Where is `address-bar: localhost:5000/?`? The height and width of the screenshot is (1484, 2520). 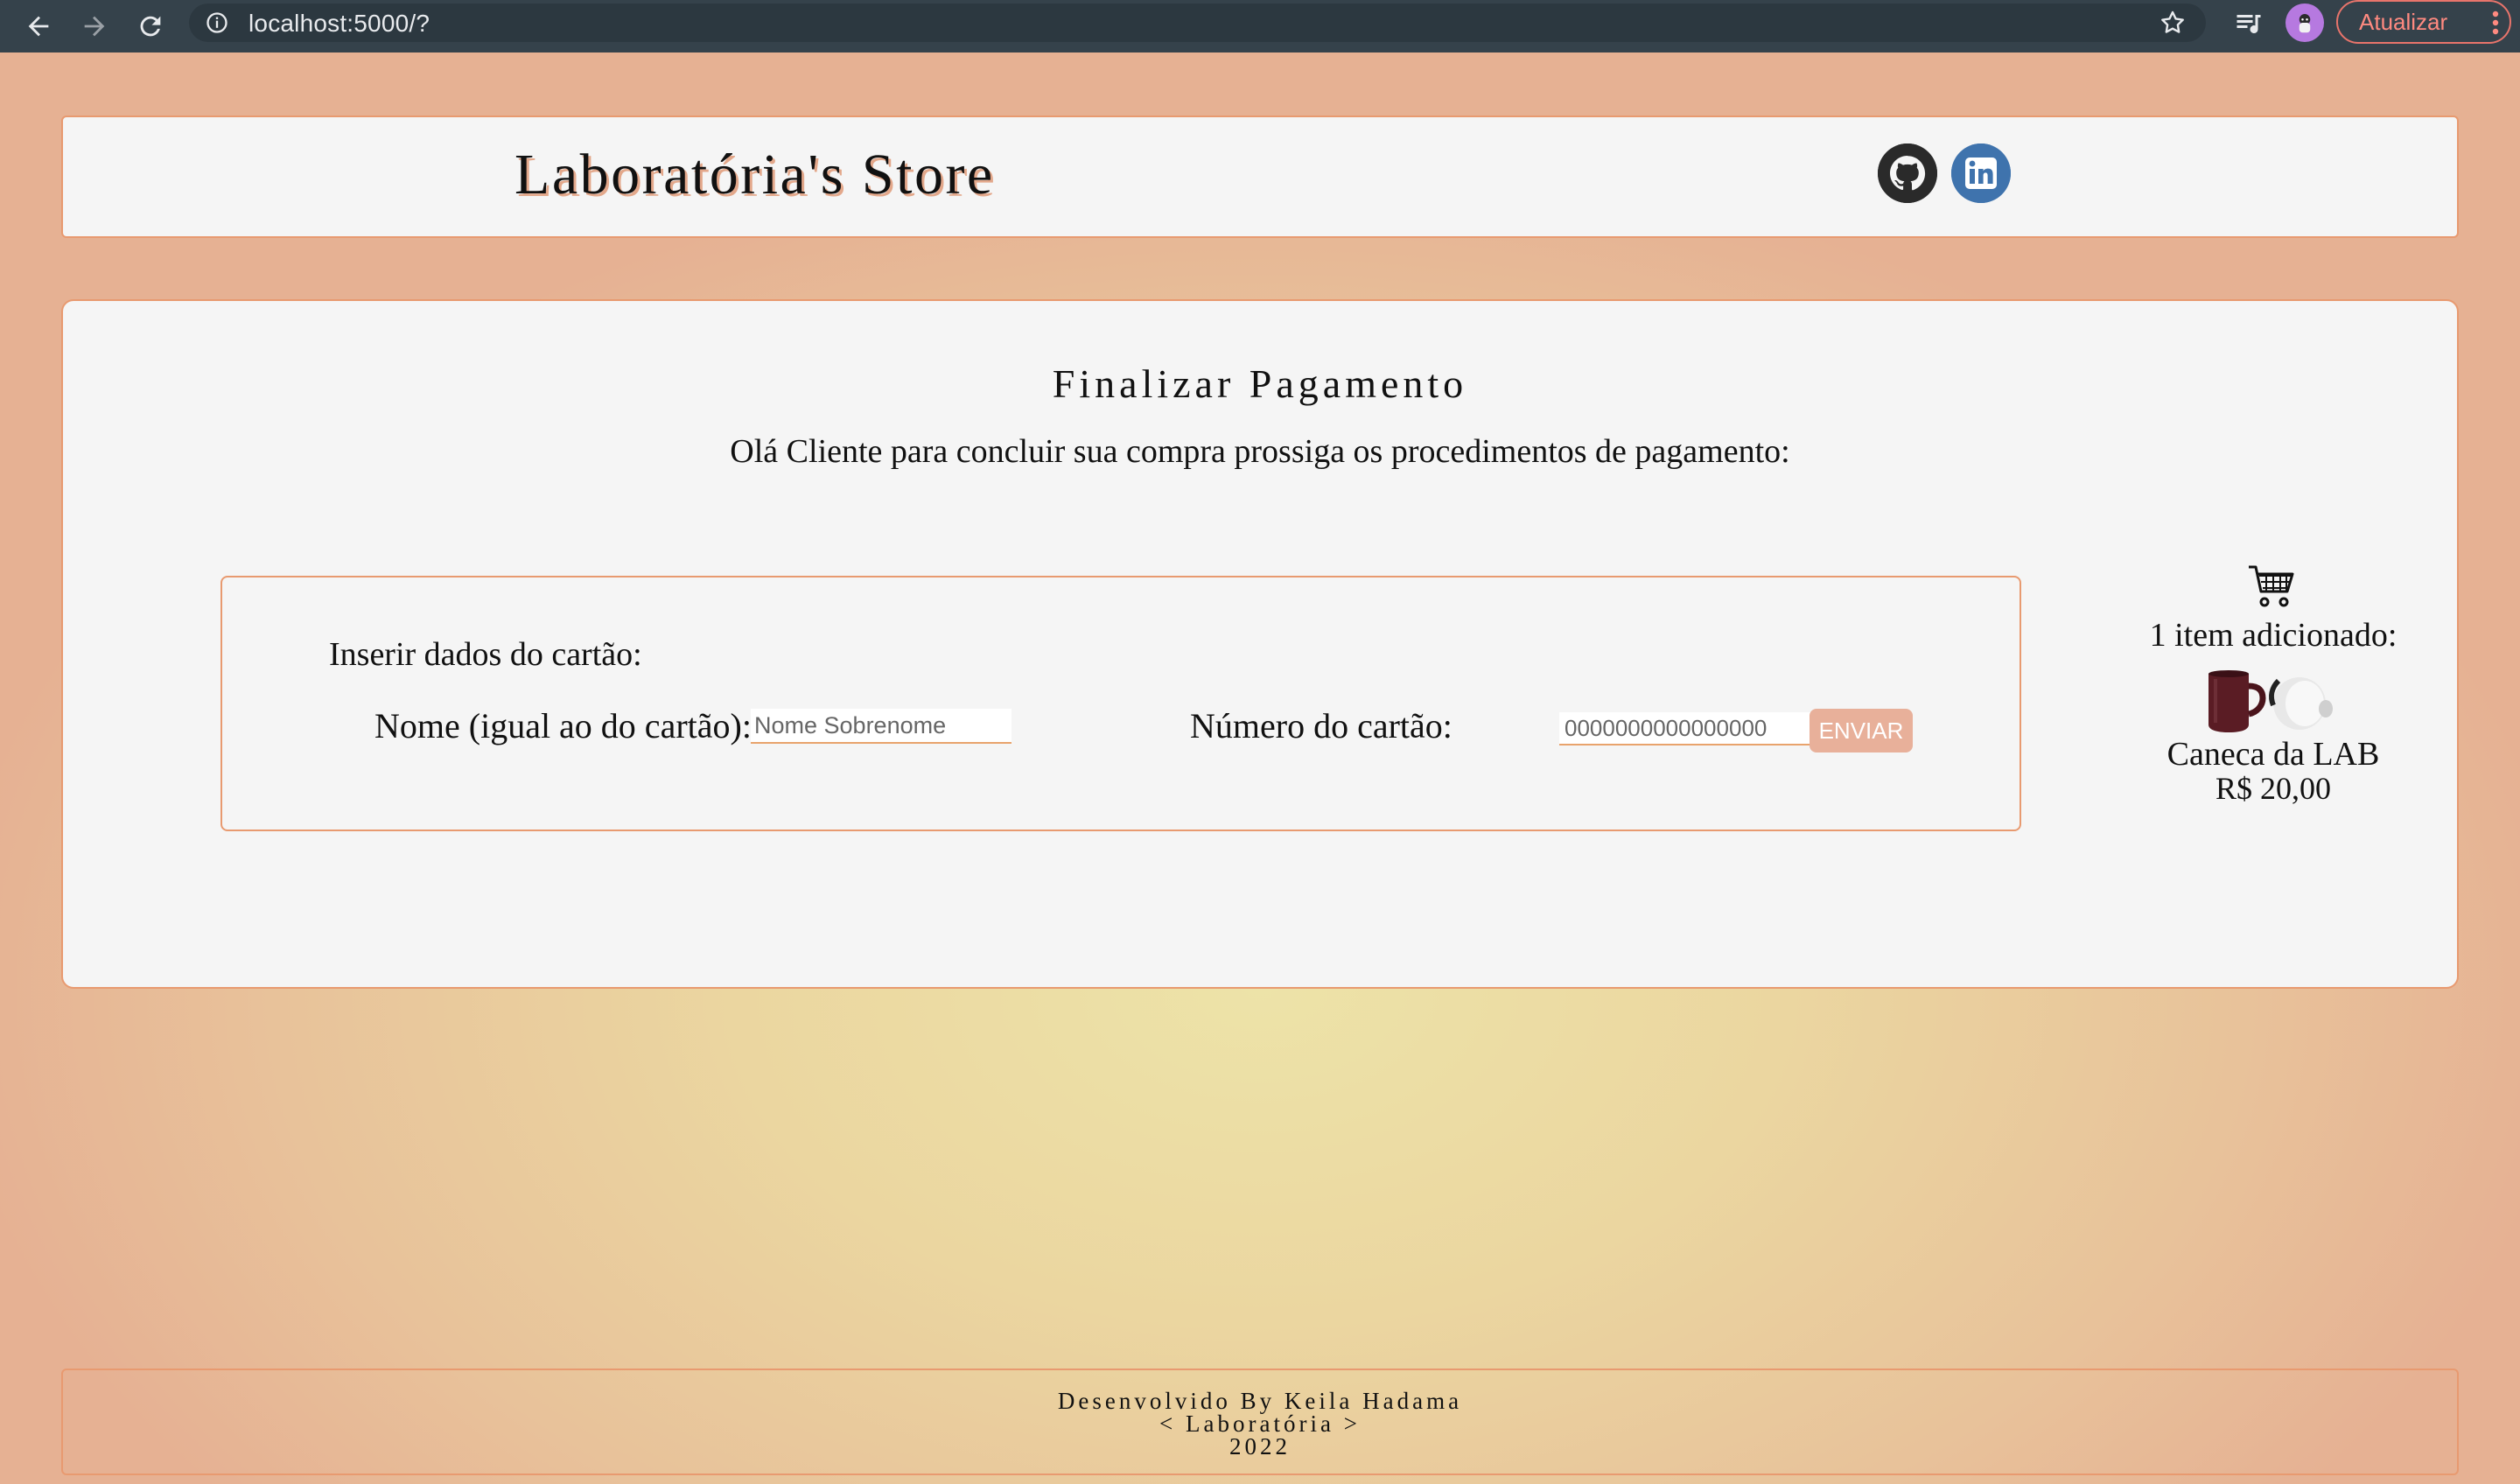 address-bar: localhost:5000/? is located at coordinates (1197, 23).